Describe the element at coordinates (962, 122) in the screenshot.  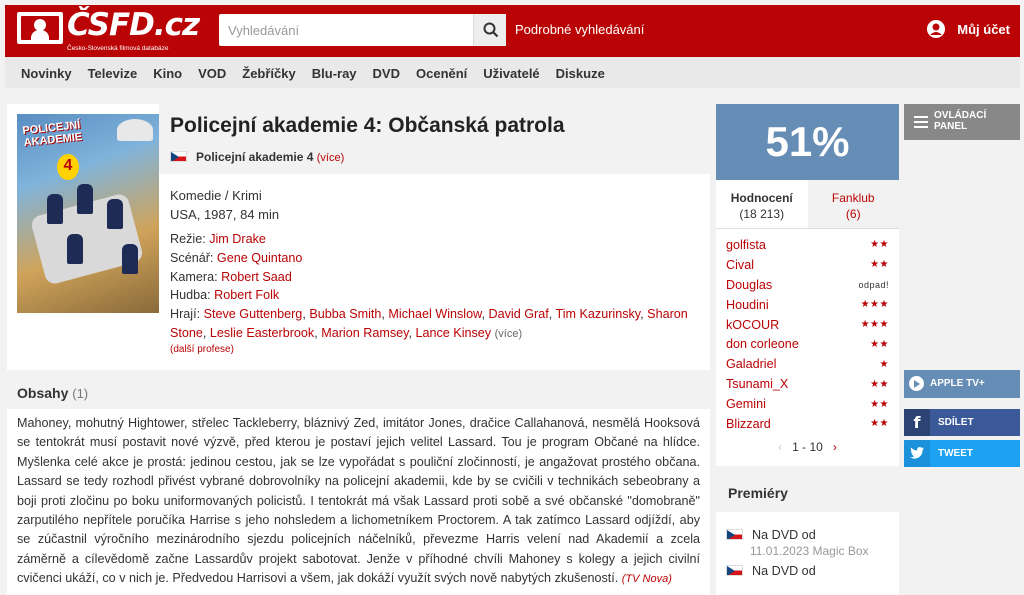
I see `control-panel-button: OVLÁDACÍ PANEL` at that location.